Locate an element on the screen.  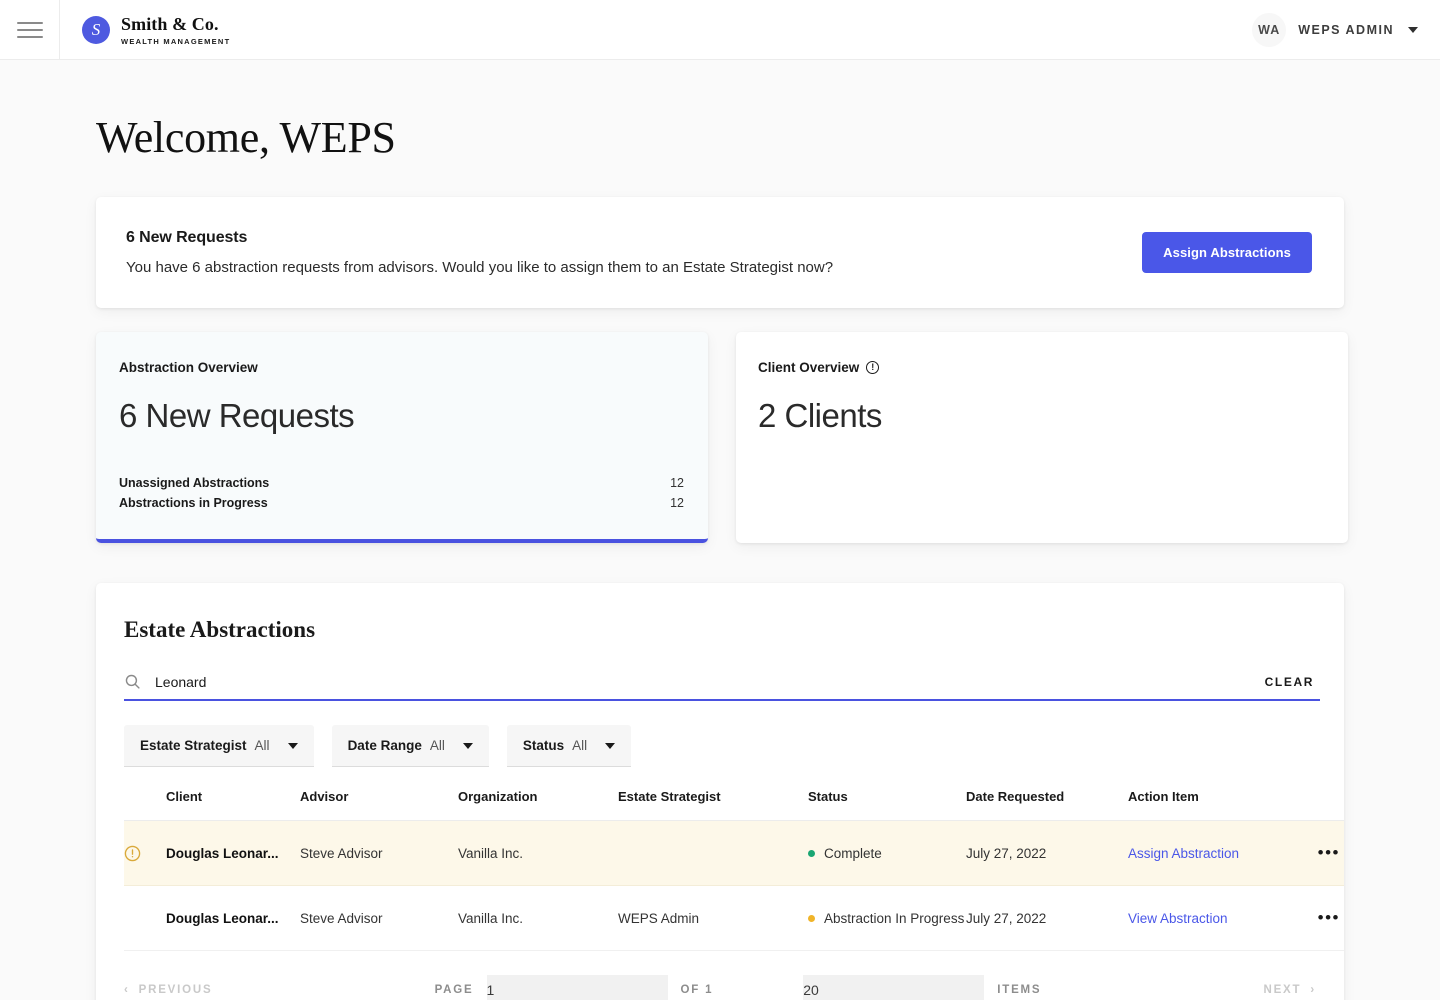
cell-action-item: View Abstraction is located at coordinates (1208, 918).